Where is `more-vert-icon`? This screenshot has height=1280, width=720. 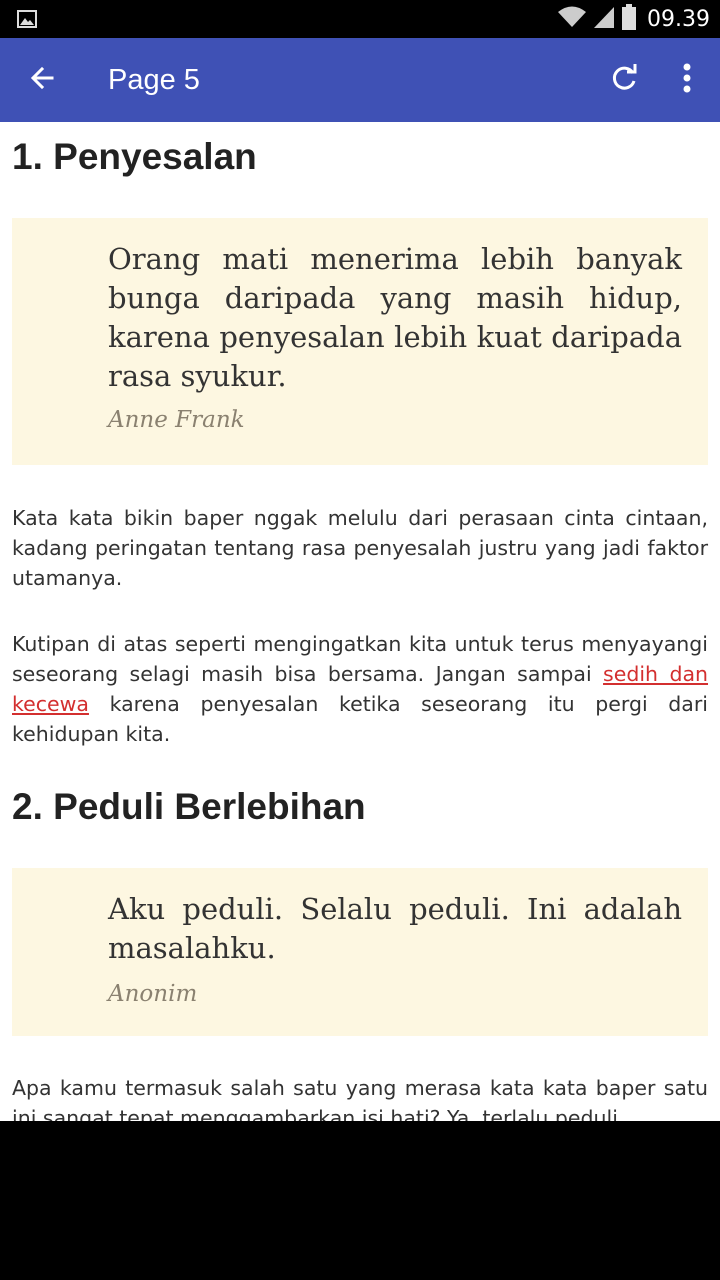
more-vert-icon is located at coordinates (687, 80).